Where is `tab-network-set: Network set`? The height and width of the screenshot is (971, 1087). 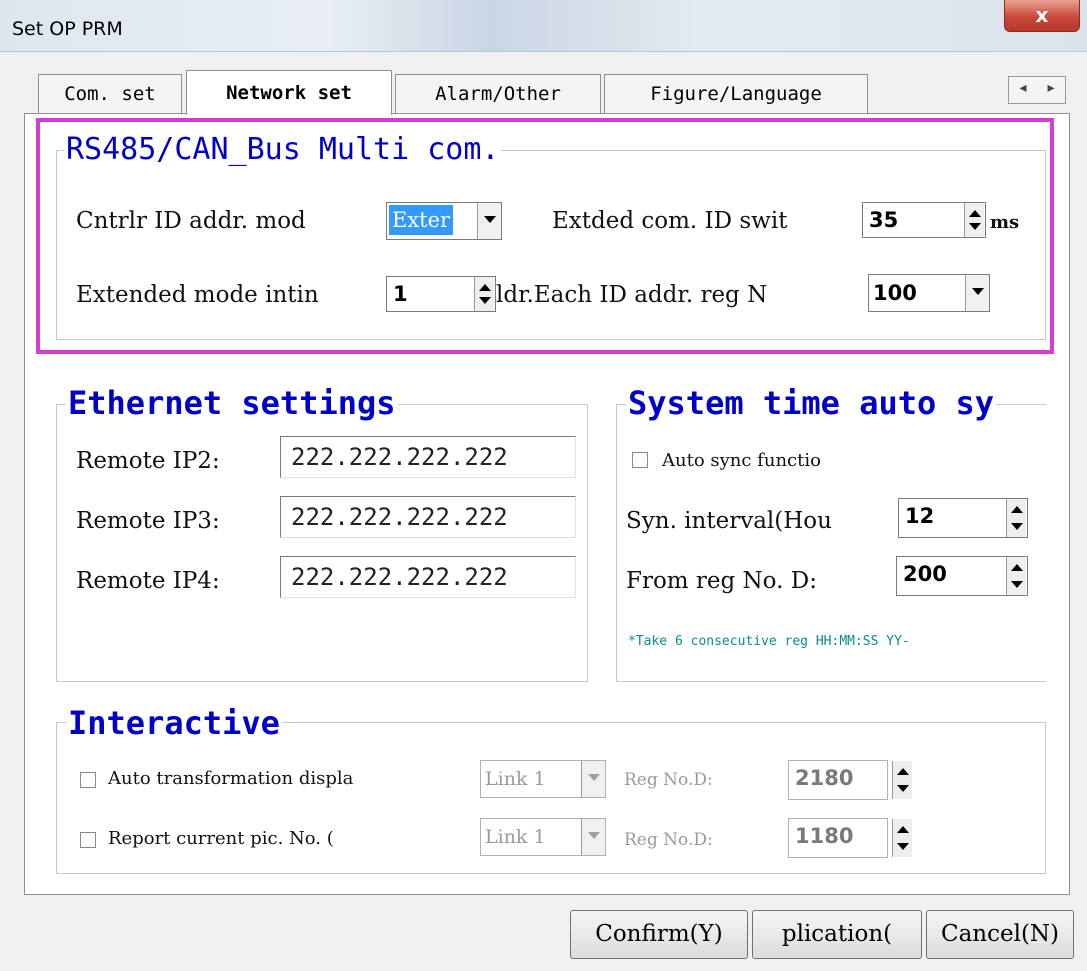 tab-network-set: Network set is located at coordinates (289, 92).